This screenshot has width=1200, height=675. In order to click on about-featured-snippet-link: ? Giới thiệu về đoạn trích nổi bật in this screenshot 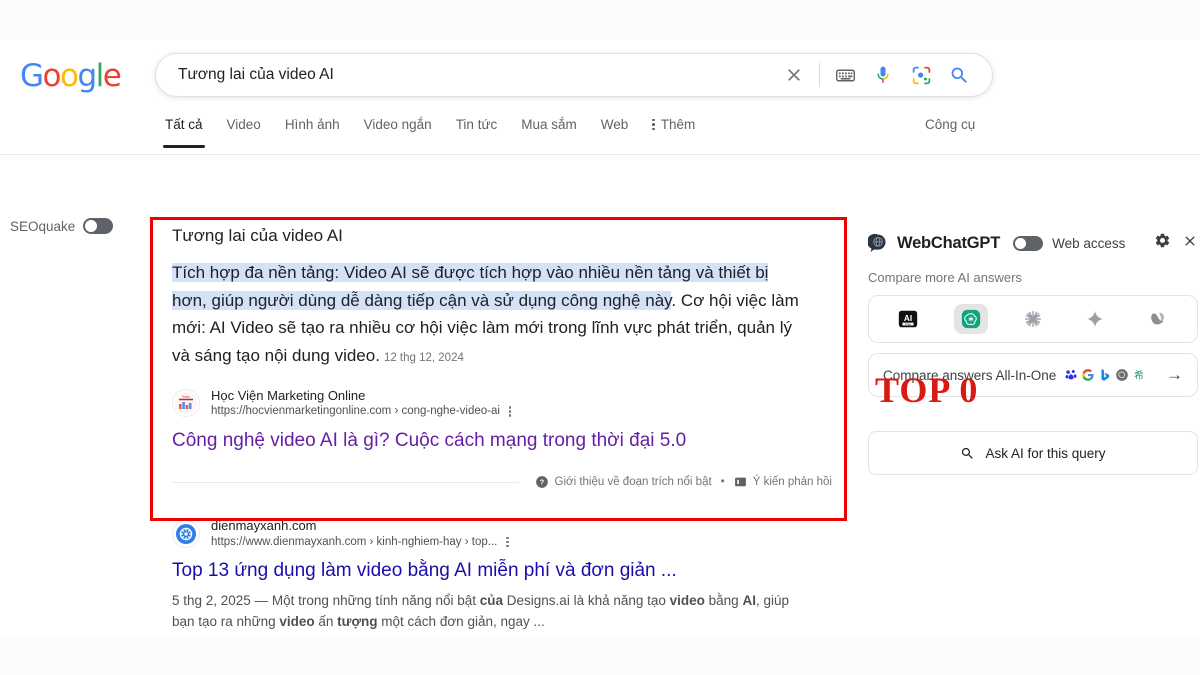, I will do `click(623, 482)`.